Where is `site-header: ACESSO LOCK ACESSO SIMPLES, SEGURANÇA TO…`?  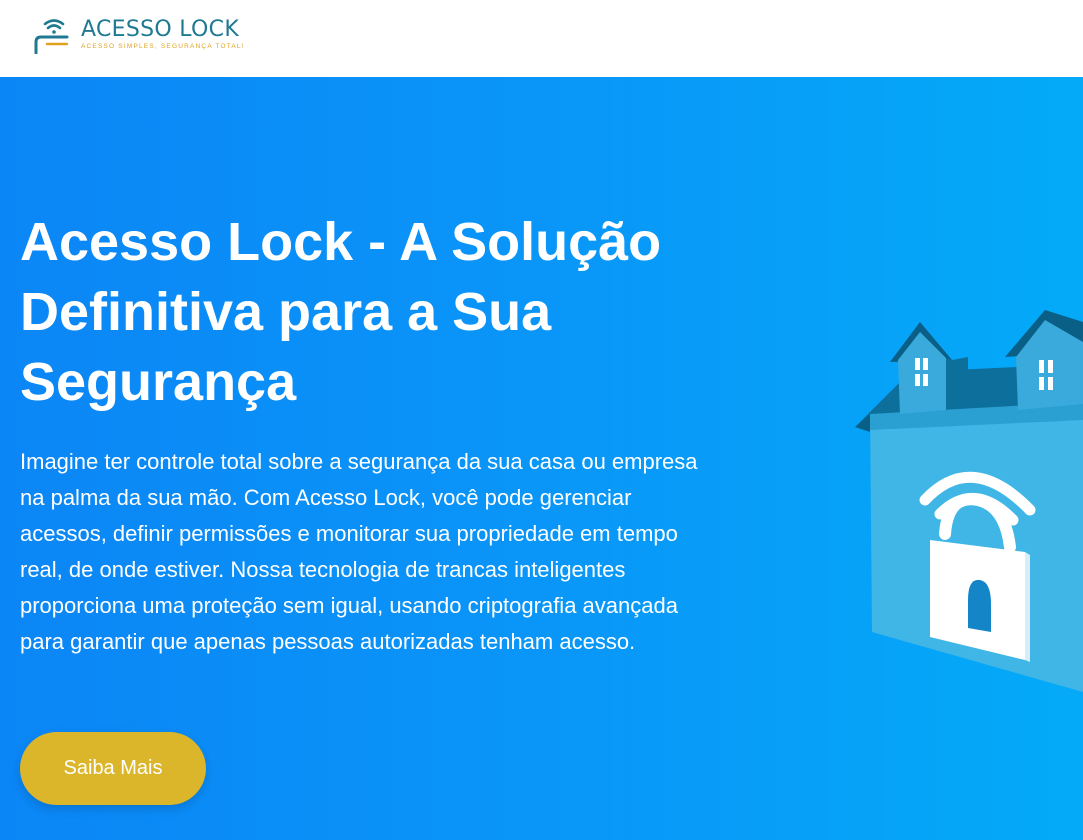 site-header: ACESSO LOCK ACESSO SIMPLES, SEGURANÇA TO… is located at coordinates (541, 38).